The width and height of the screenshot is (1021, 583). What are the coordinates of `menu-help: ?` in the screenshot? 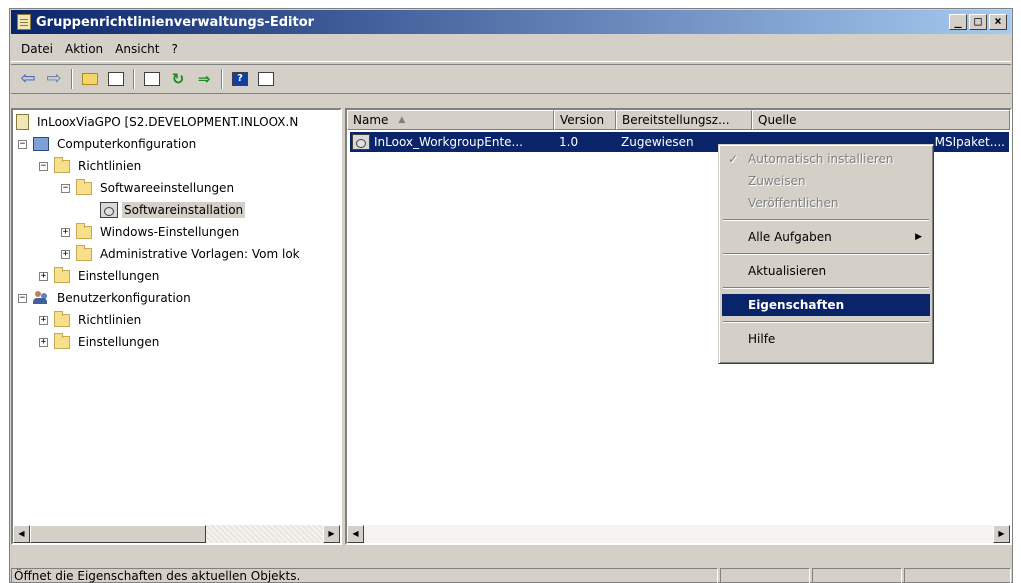 It's located at (174, 49).